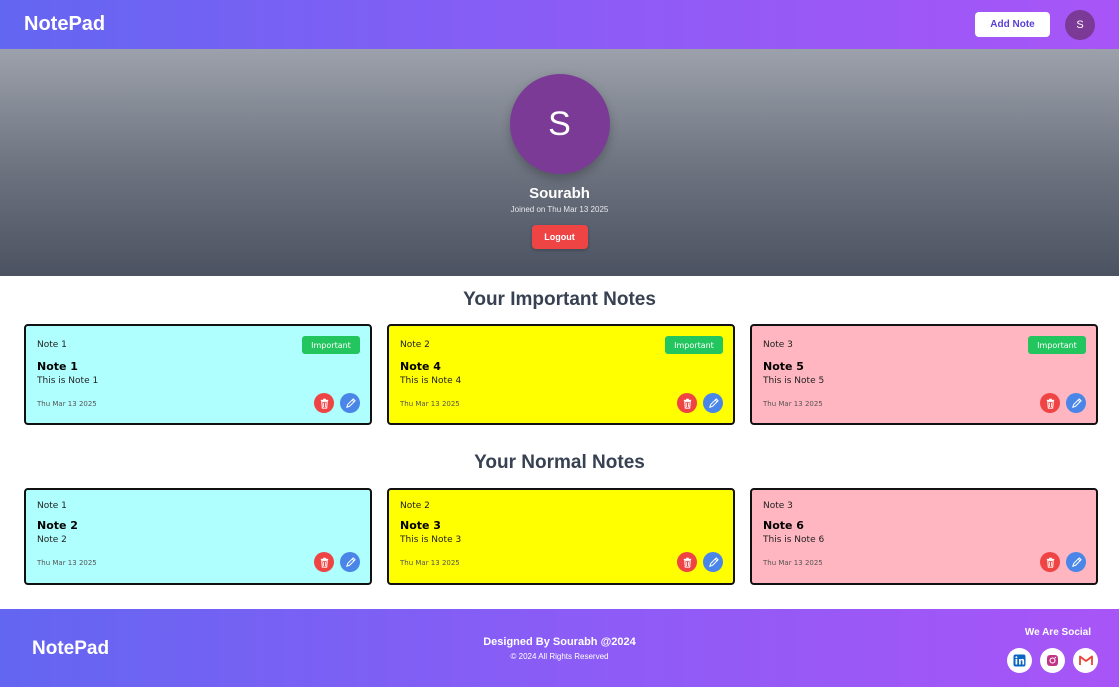 The height and width of the screenshot is (687, 1119). What do you see at coordinates (559, 124) in the screenshot?
I see `profile-avatar: S` at bounding box center [559, 124].